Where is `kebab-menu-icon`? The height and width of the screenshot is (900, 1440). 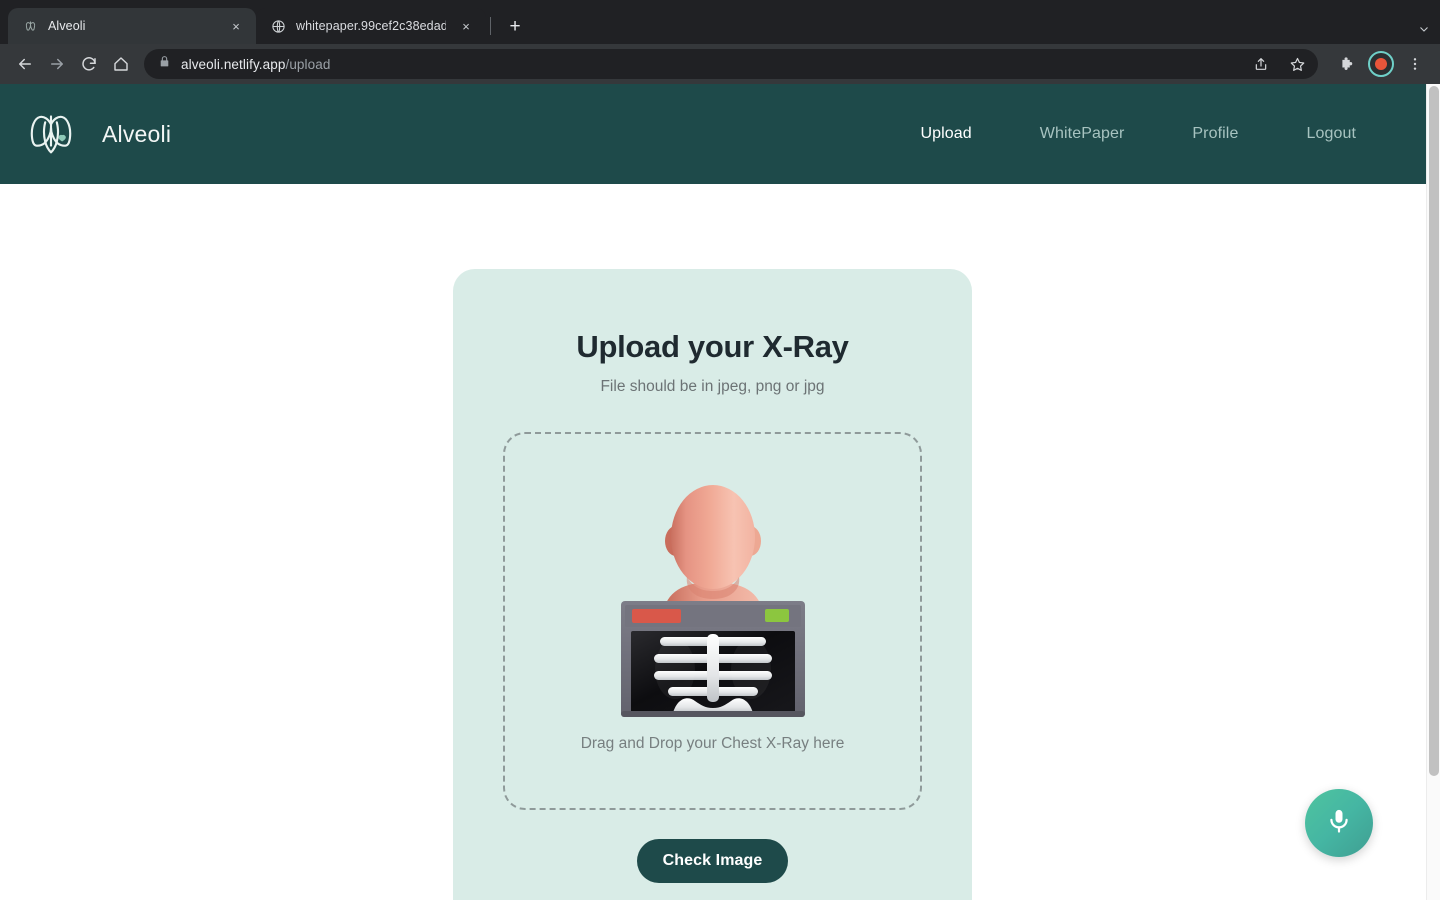 kebab-menu-icon is located at coordinates (1415, 64).